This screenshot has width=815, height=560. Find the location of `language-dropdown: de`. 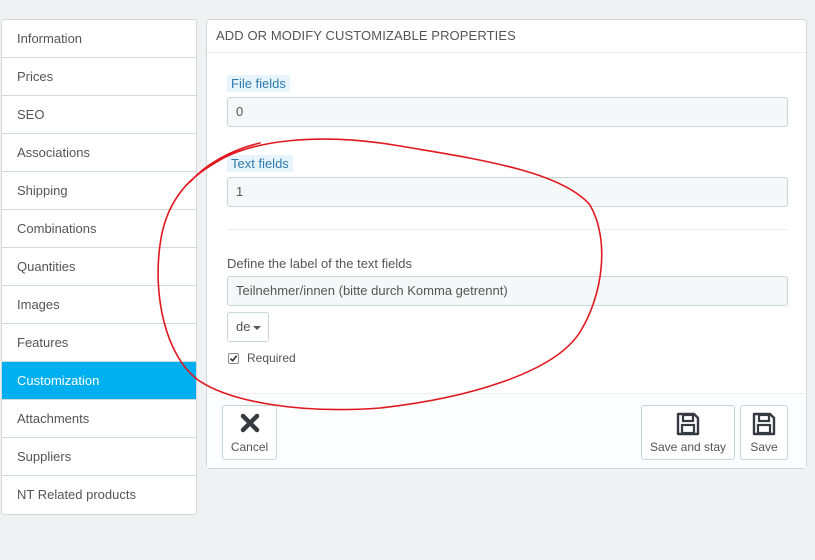

language-dropdown: de is located at coordinates (248, 327).